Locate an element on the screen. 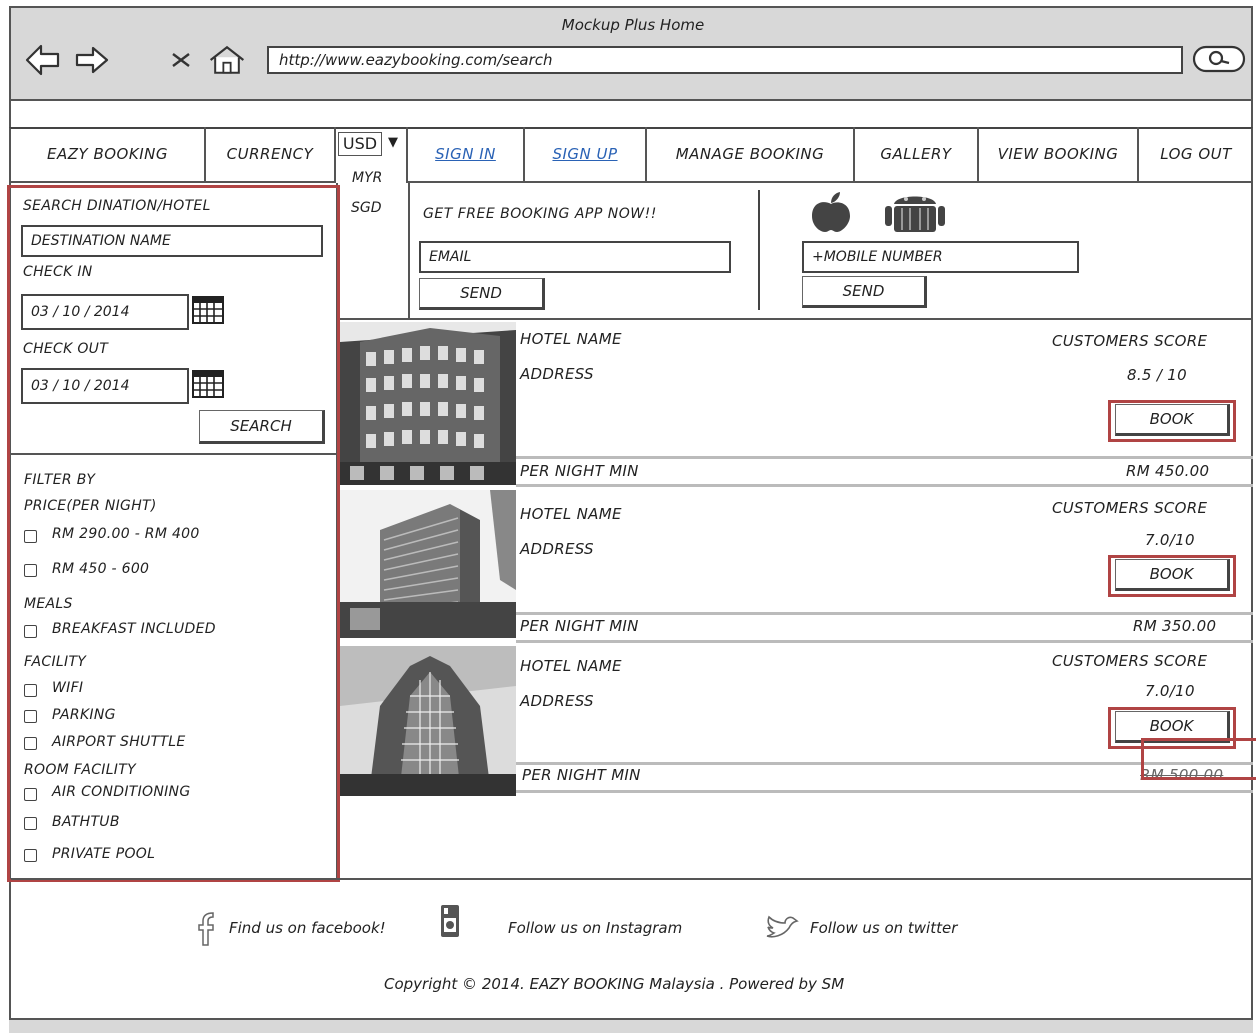 This screenshot has width=1260, height=1033. twitter-link: Follow us on twitter is located at coordinates (883, 928).